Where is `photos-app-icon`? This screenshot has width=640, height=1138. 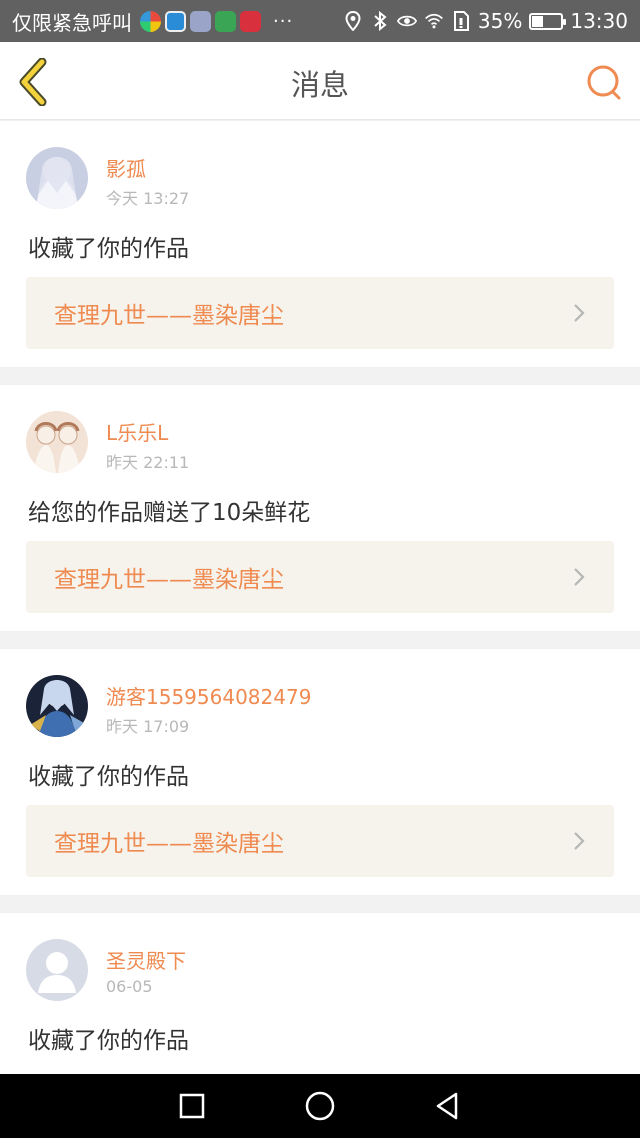
photos-app-icon is located at coordinates (150, 21).